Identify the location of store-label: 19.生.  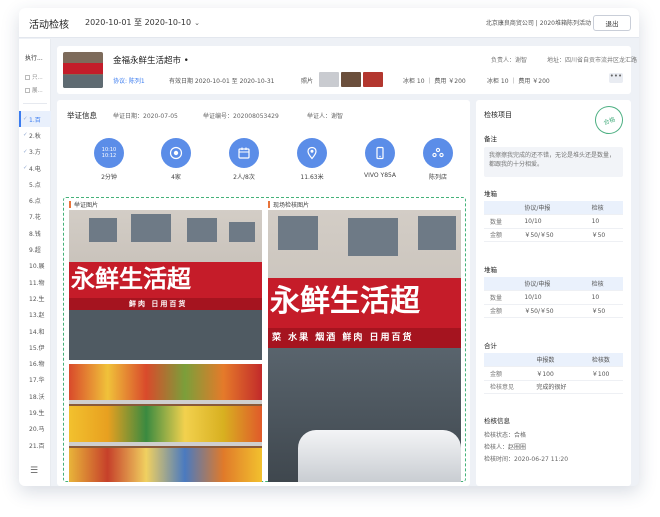
(37, 413).